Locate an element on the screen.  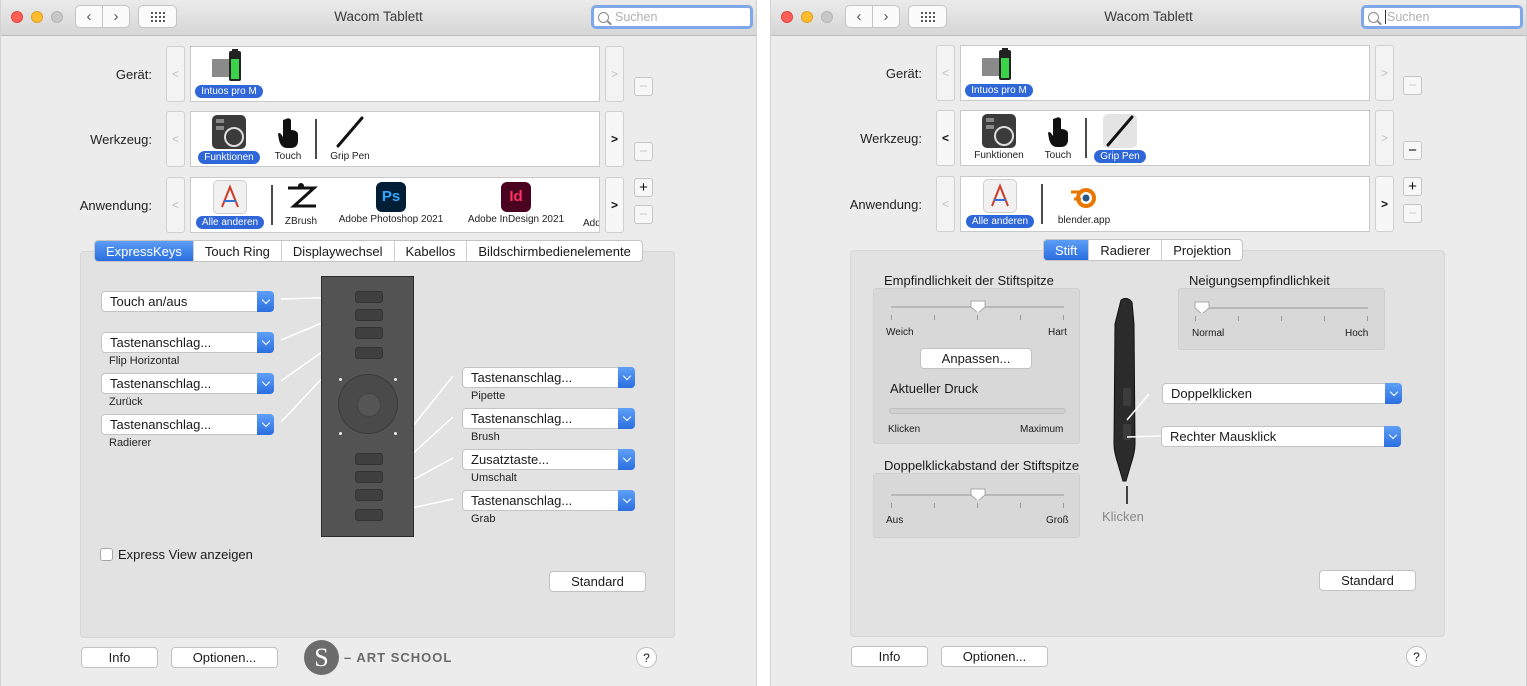
tool-item-grip-pen: Grip Pen is located at coordinates (1120, 138).